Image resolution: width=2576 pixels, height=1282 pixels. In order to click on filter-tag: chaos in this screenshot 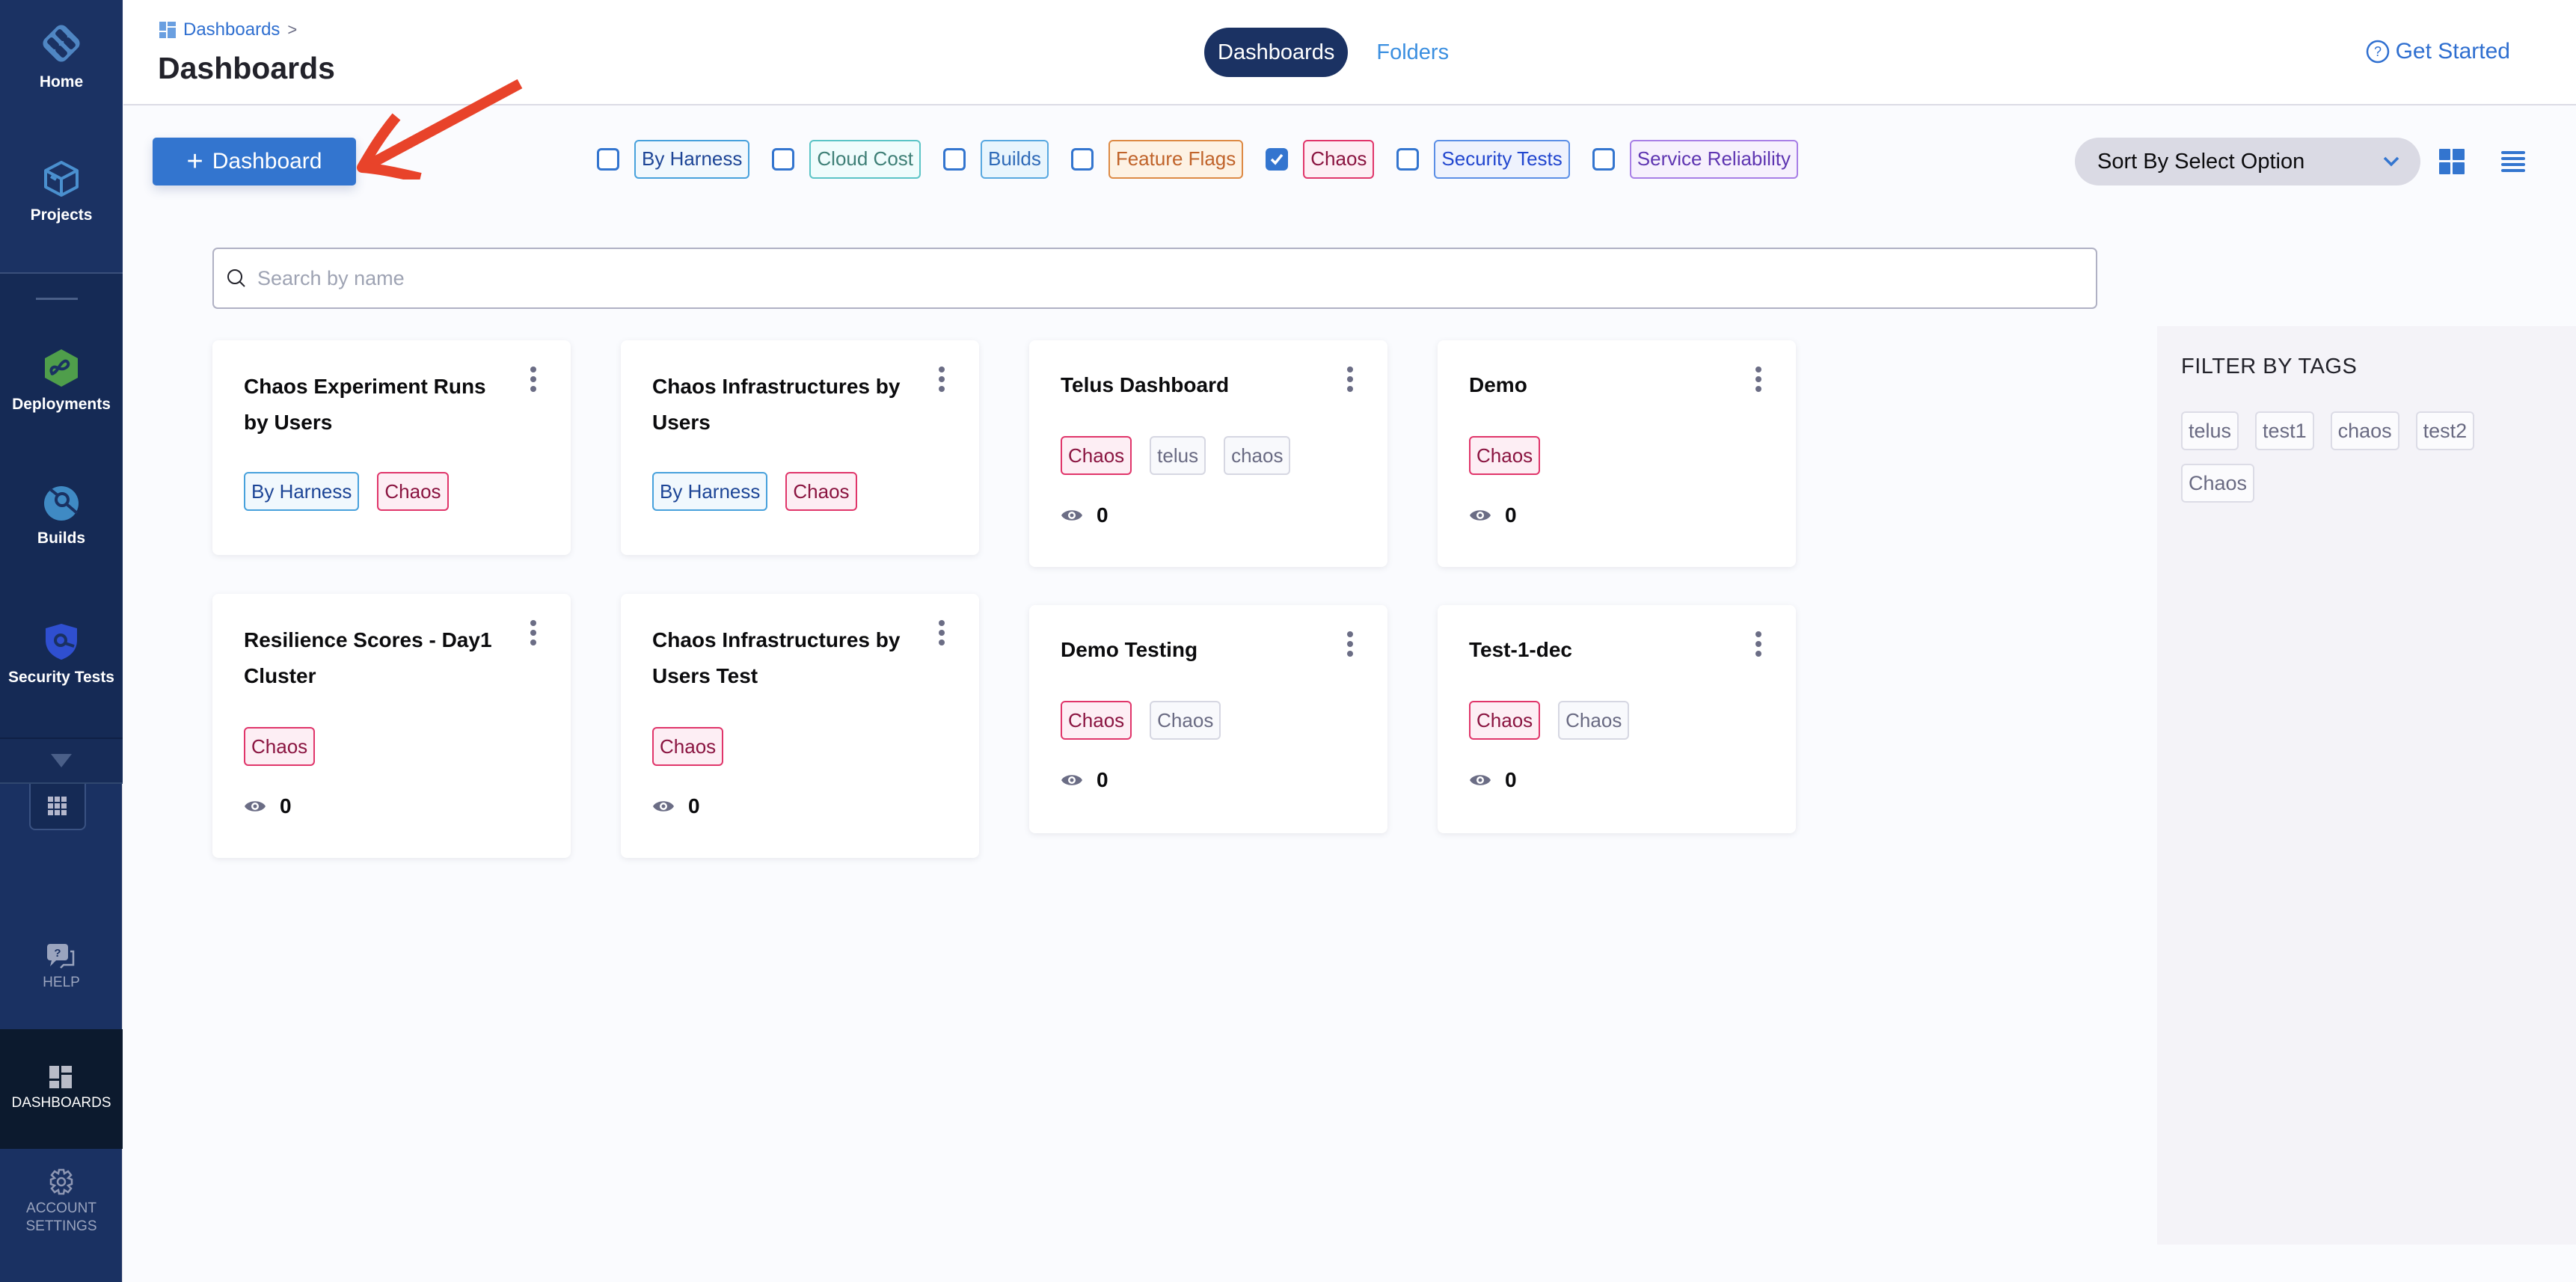, I will do `click(2364, 431)`.